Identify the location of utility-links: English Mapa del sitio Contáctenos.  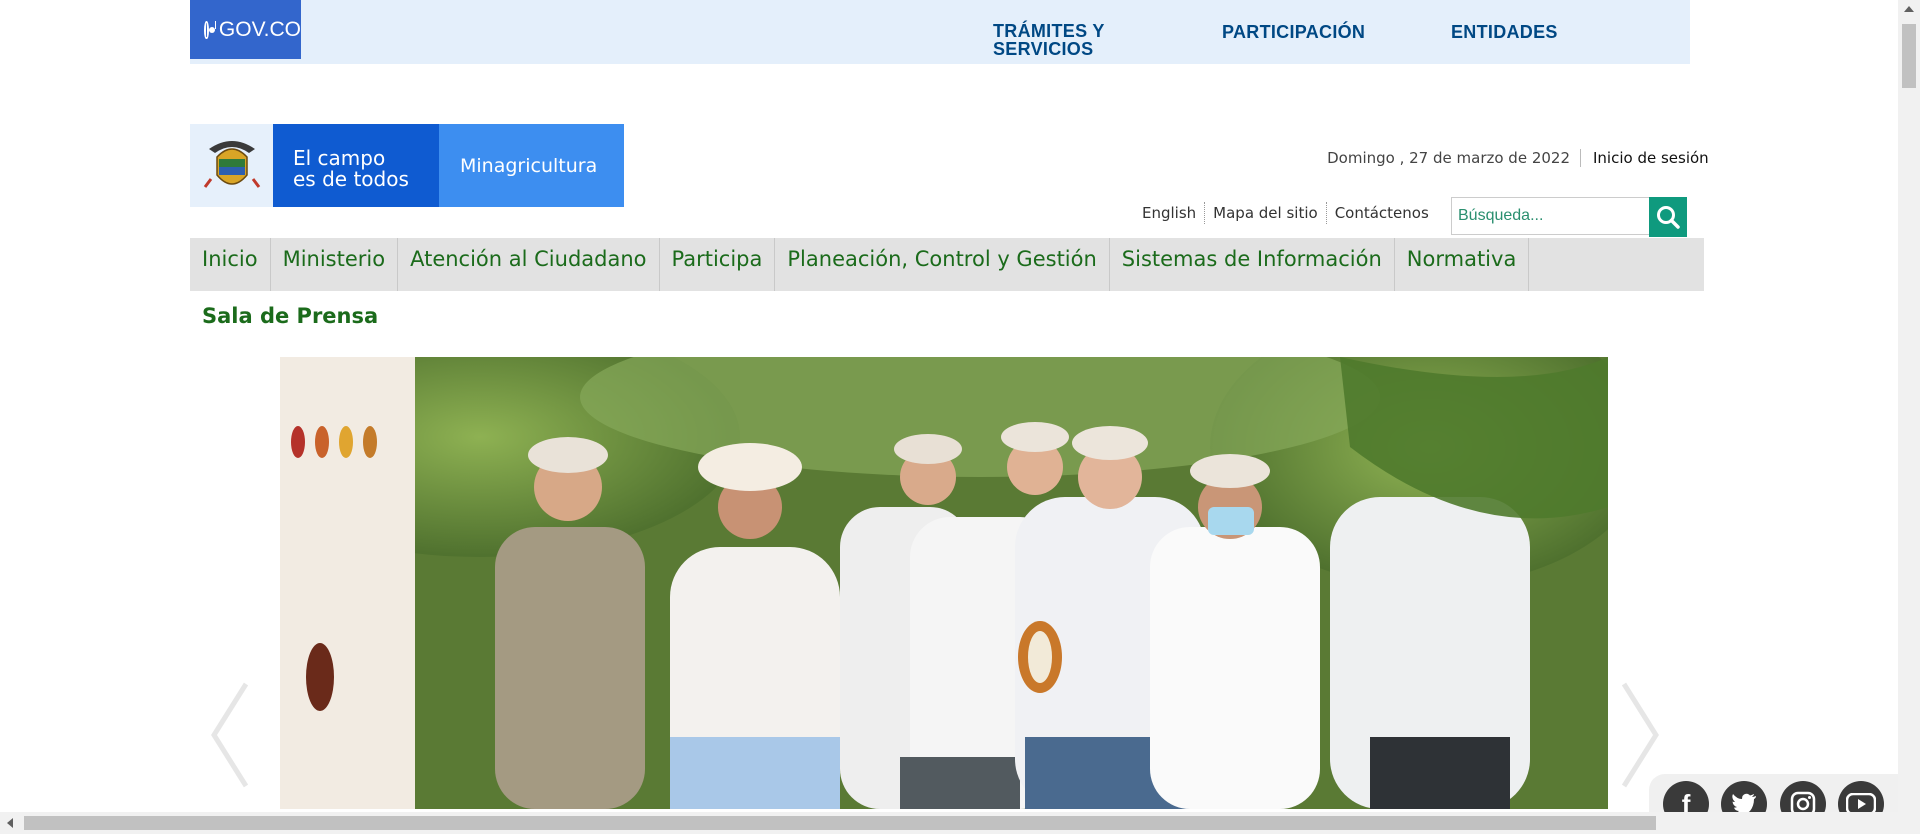
(1285, 213).